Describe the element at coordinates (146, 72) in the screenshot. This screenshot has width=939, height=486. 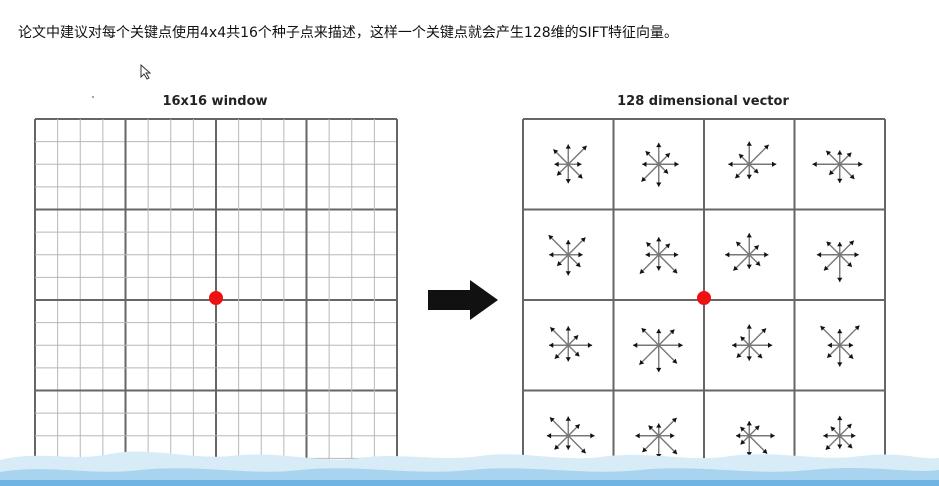
I see `cursor-icon` at that location.